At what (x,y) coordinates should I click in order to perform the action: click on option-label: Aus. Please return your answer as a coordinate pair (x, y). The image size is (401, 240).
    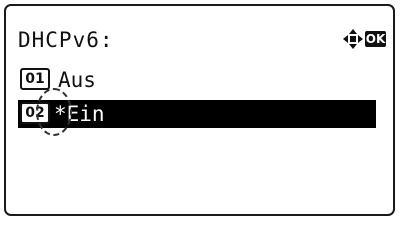
    Looking at the image, I should click on (77, 80).